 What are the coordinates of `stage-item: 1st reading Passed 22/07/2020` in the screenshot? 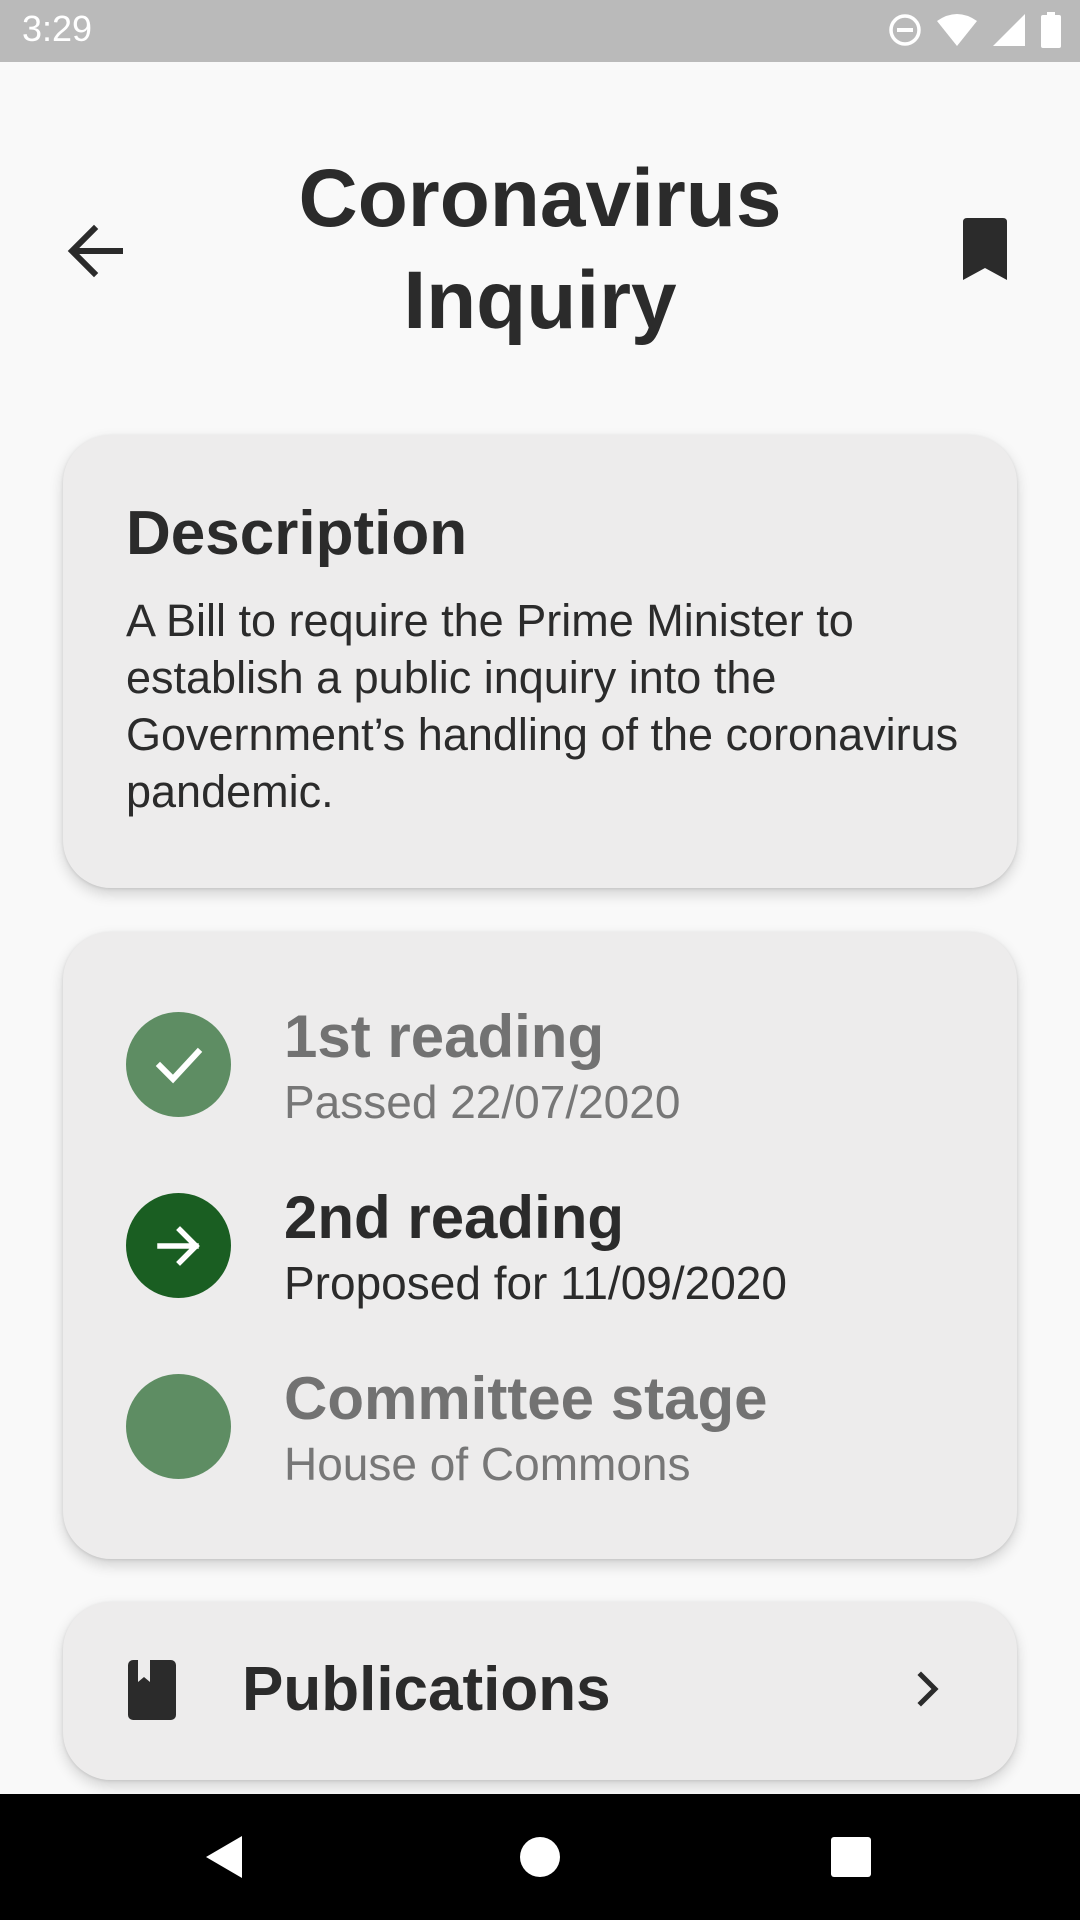 It's located at (540, 1077).